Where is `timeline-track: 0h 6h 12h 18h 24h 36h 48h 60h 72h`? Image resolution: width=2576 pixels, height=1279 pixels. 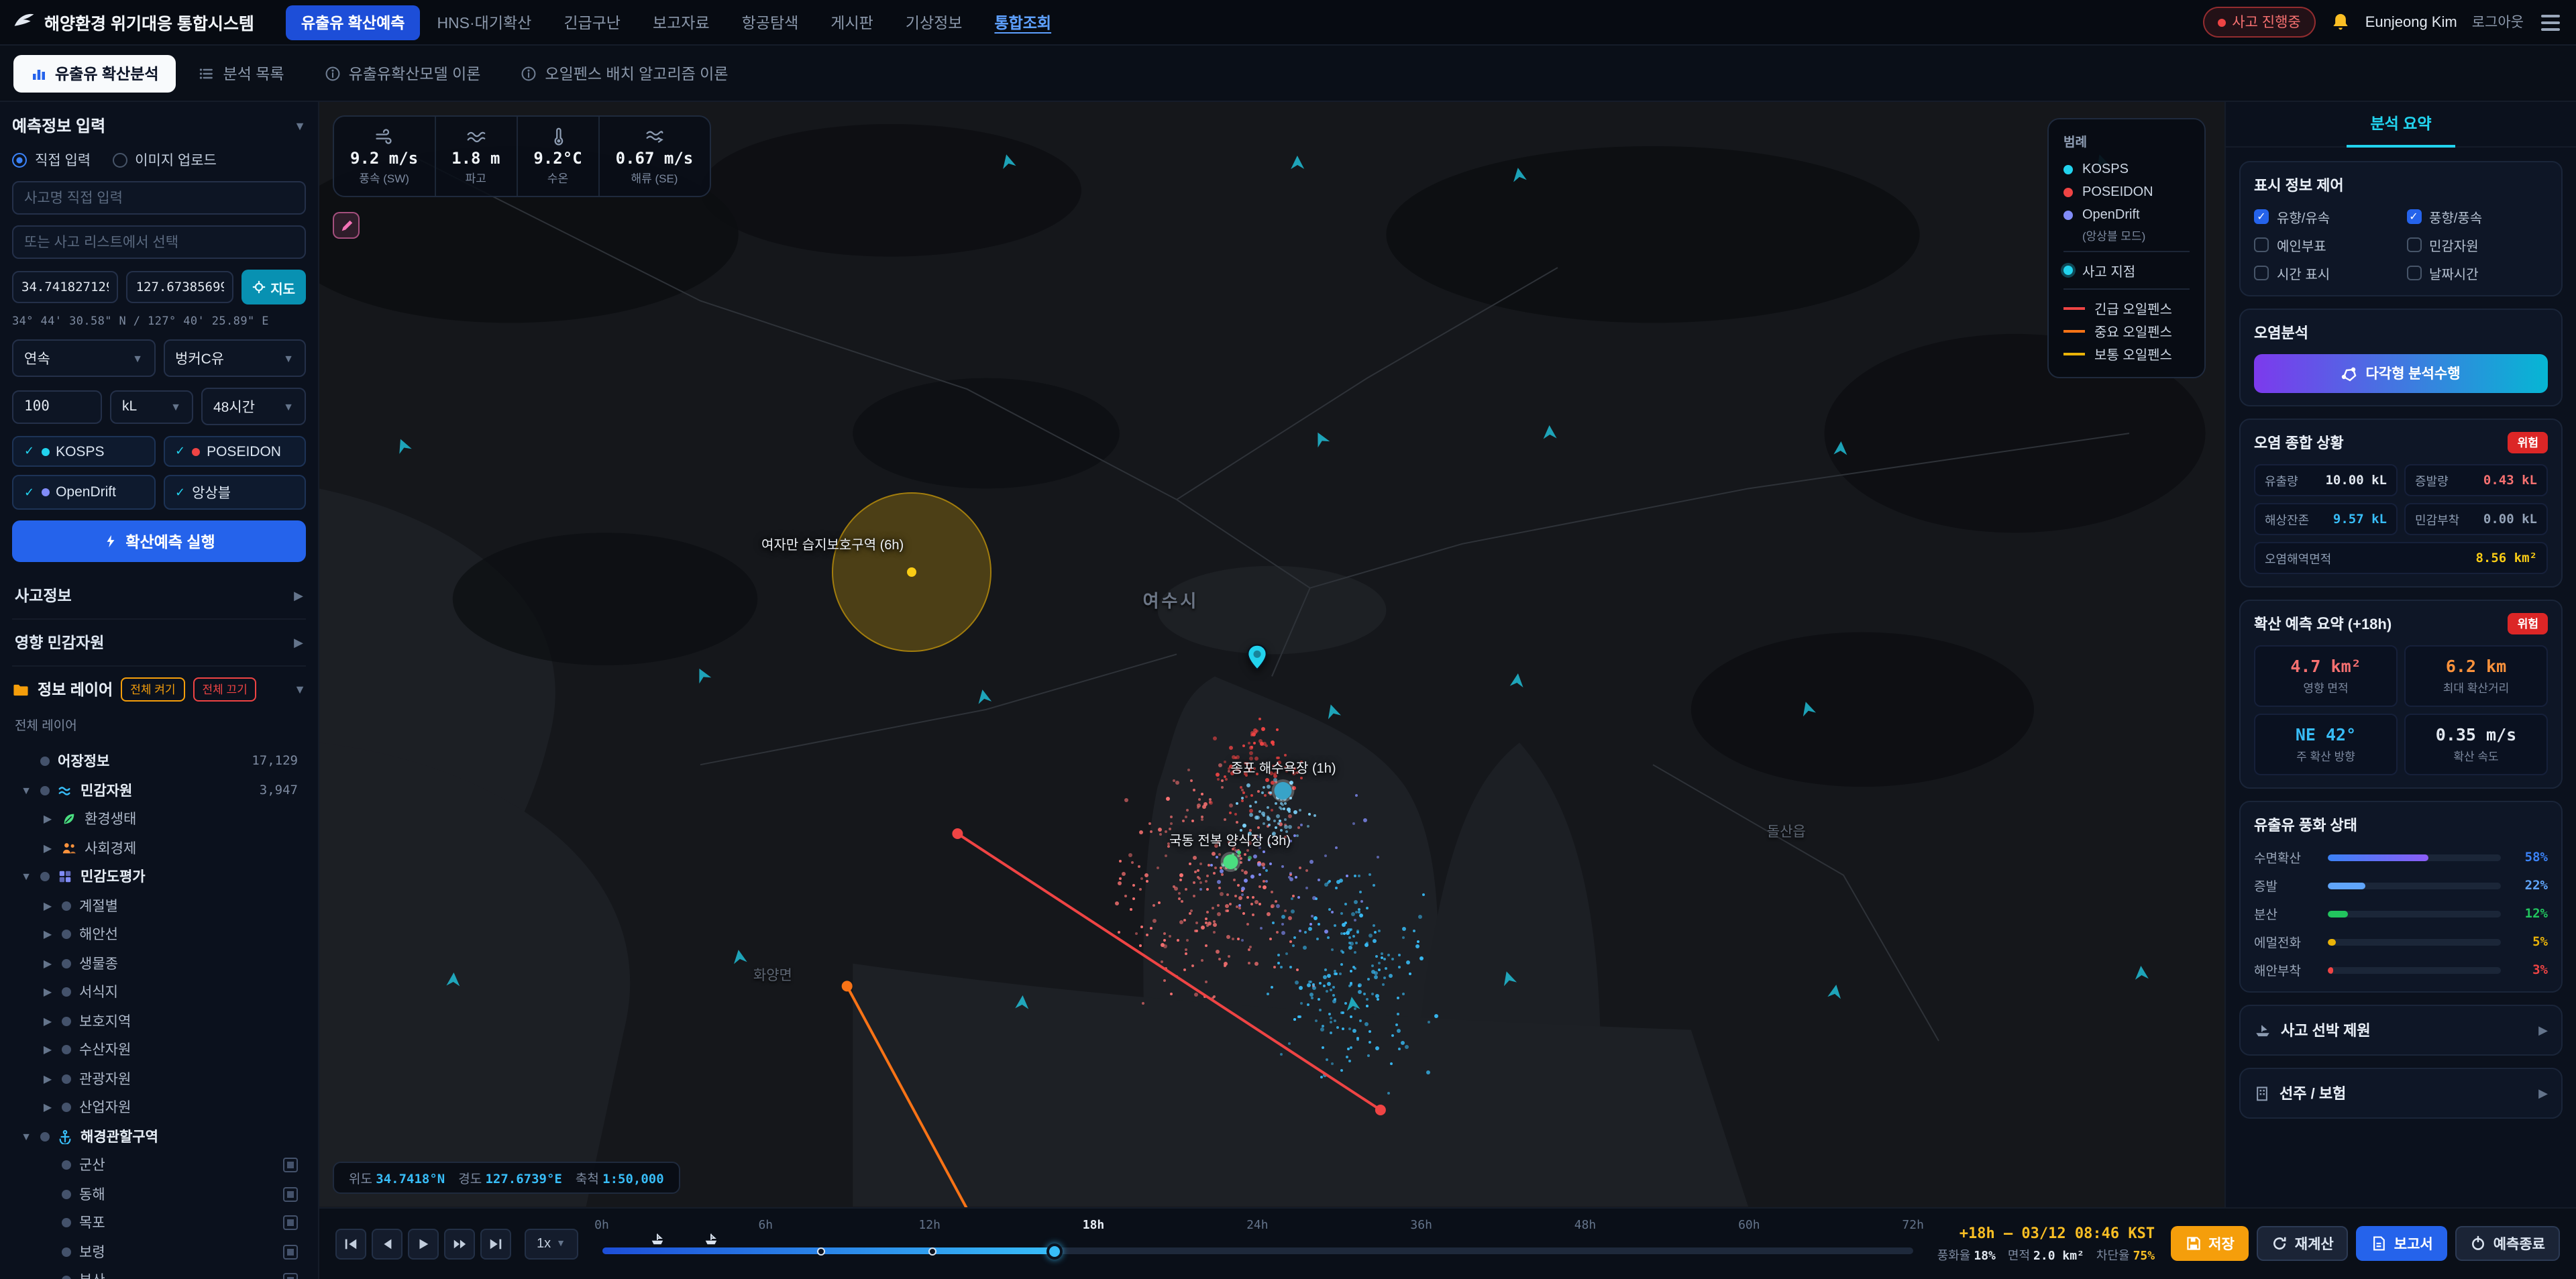 timeline-track: 0h 6h 12h 18h 24h 36h 48h 60h 72h is located at coordinates (1259, 1243).